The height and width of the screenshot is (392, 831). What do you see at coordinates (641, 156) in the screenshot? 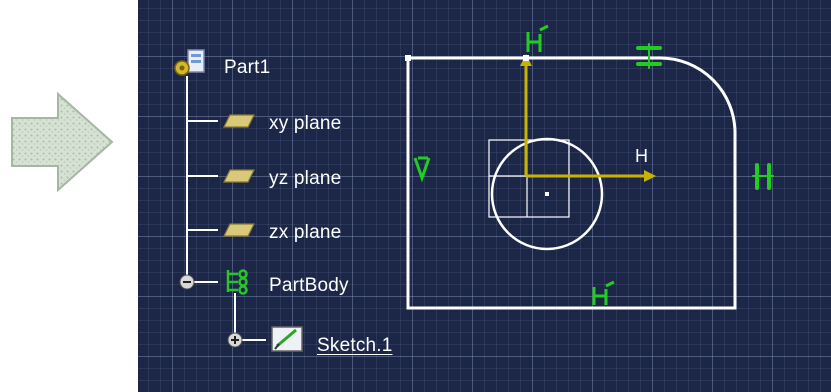
I see `h-axis-label: H` at bounding box center [641, 156].